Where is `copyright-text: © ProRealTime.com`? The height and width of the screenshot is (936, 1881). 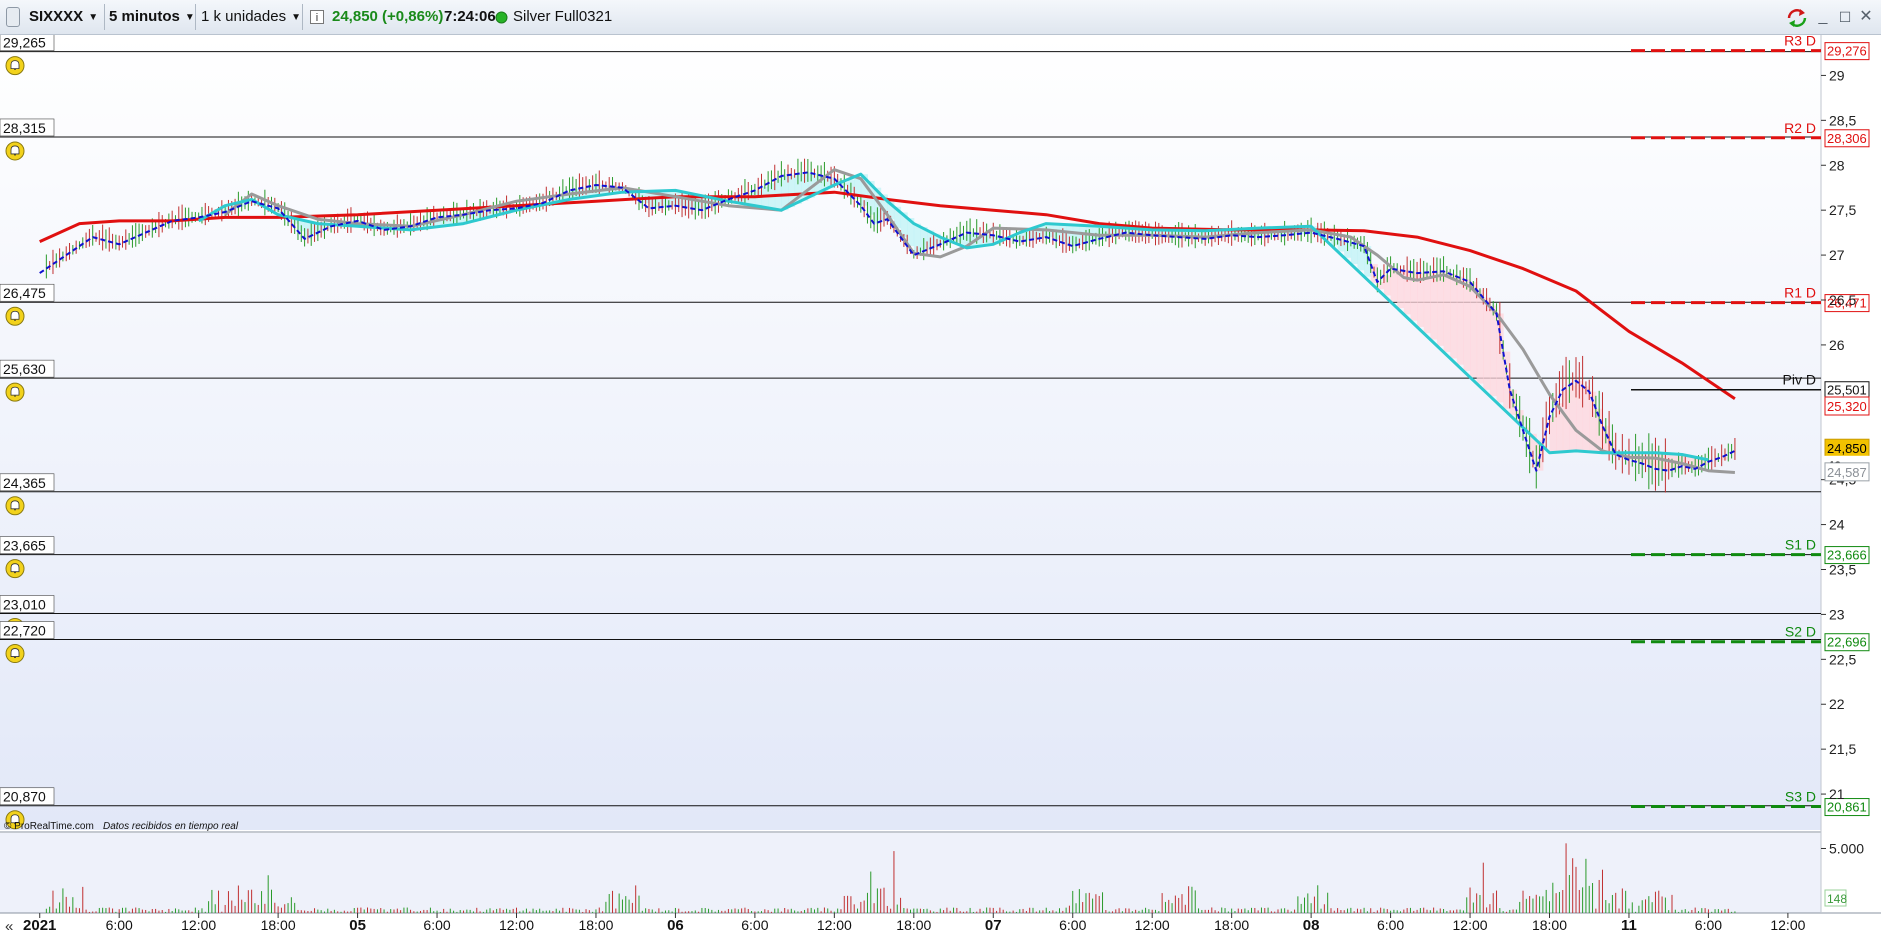 copyright-text: © ProRealTime.com is located at coordinates (49, 826).